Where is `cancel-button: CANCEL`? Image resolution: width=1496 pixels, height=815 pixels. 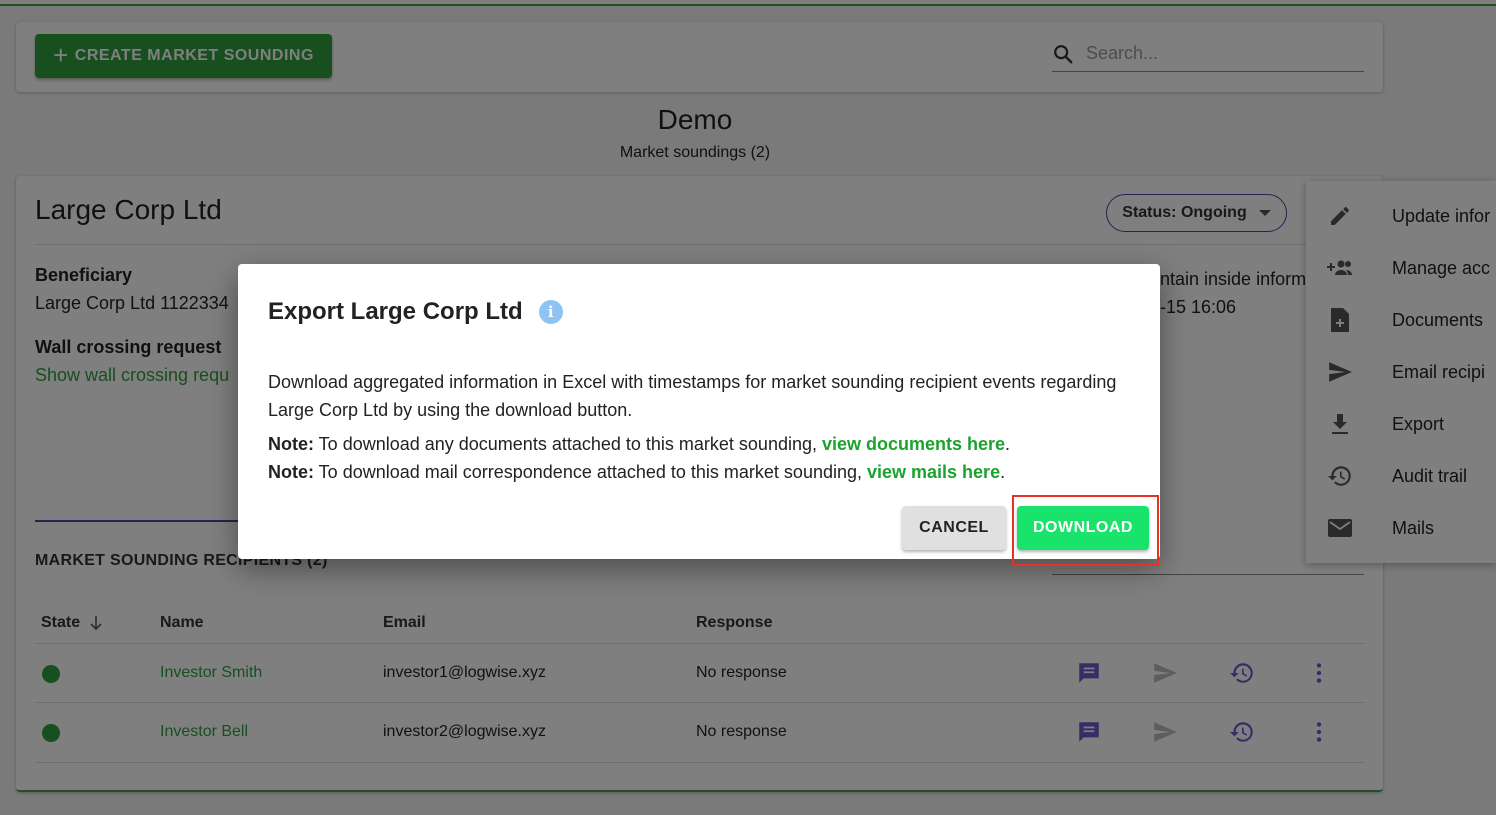 cancel-button: CANCEL is located at coordinates (954, 528).